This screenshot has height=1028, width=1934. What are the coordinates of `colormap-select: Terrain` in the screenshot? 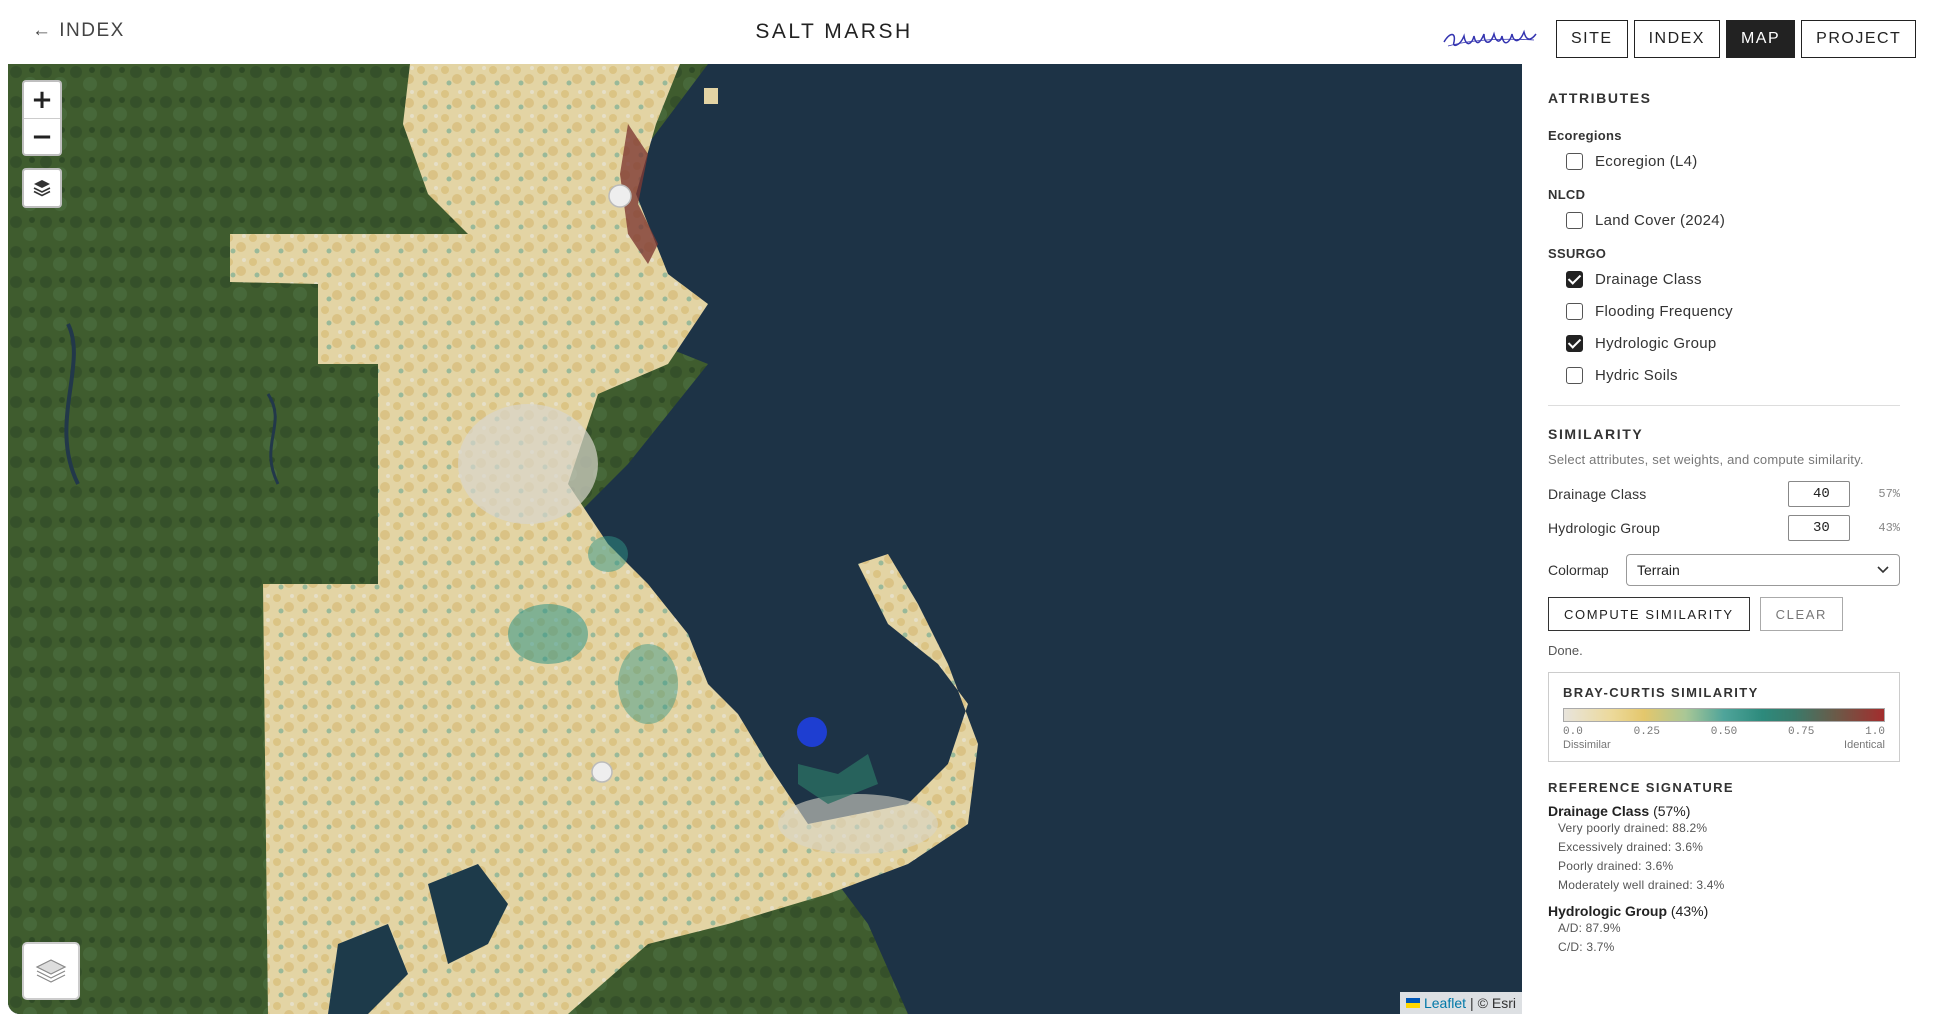 It's located at (1763, 570).